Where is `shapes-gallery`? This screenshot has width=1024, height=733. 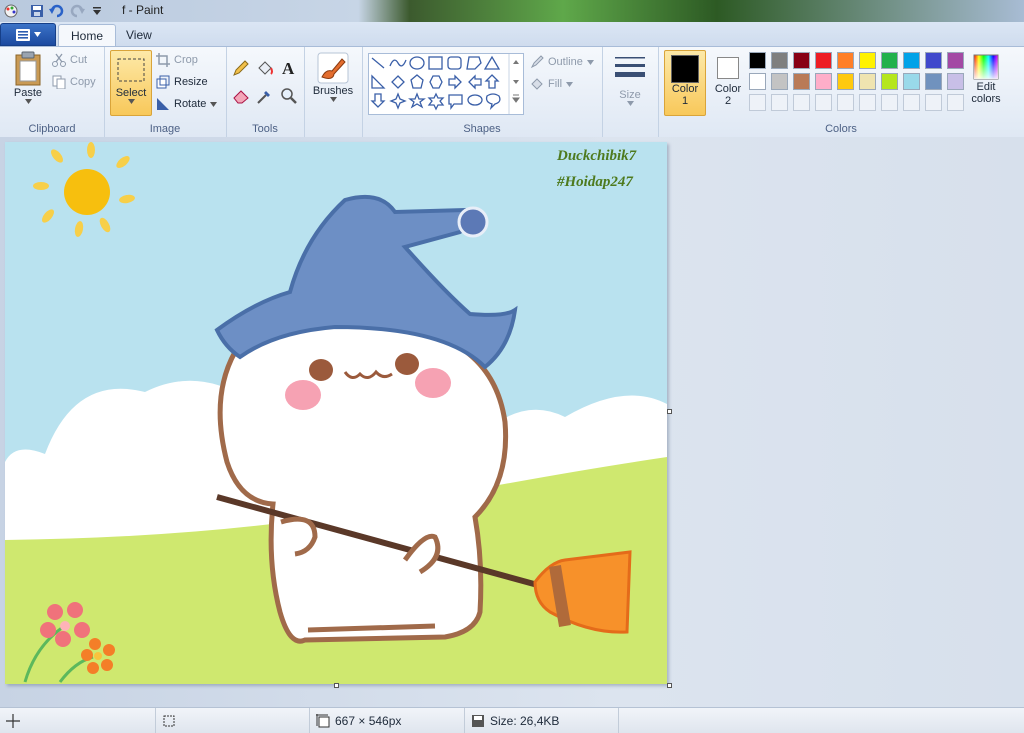 shapes-gallery is located at coordinates (446, 84).